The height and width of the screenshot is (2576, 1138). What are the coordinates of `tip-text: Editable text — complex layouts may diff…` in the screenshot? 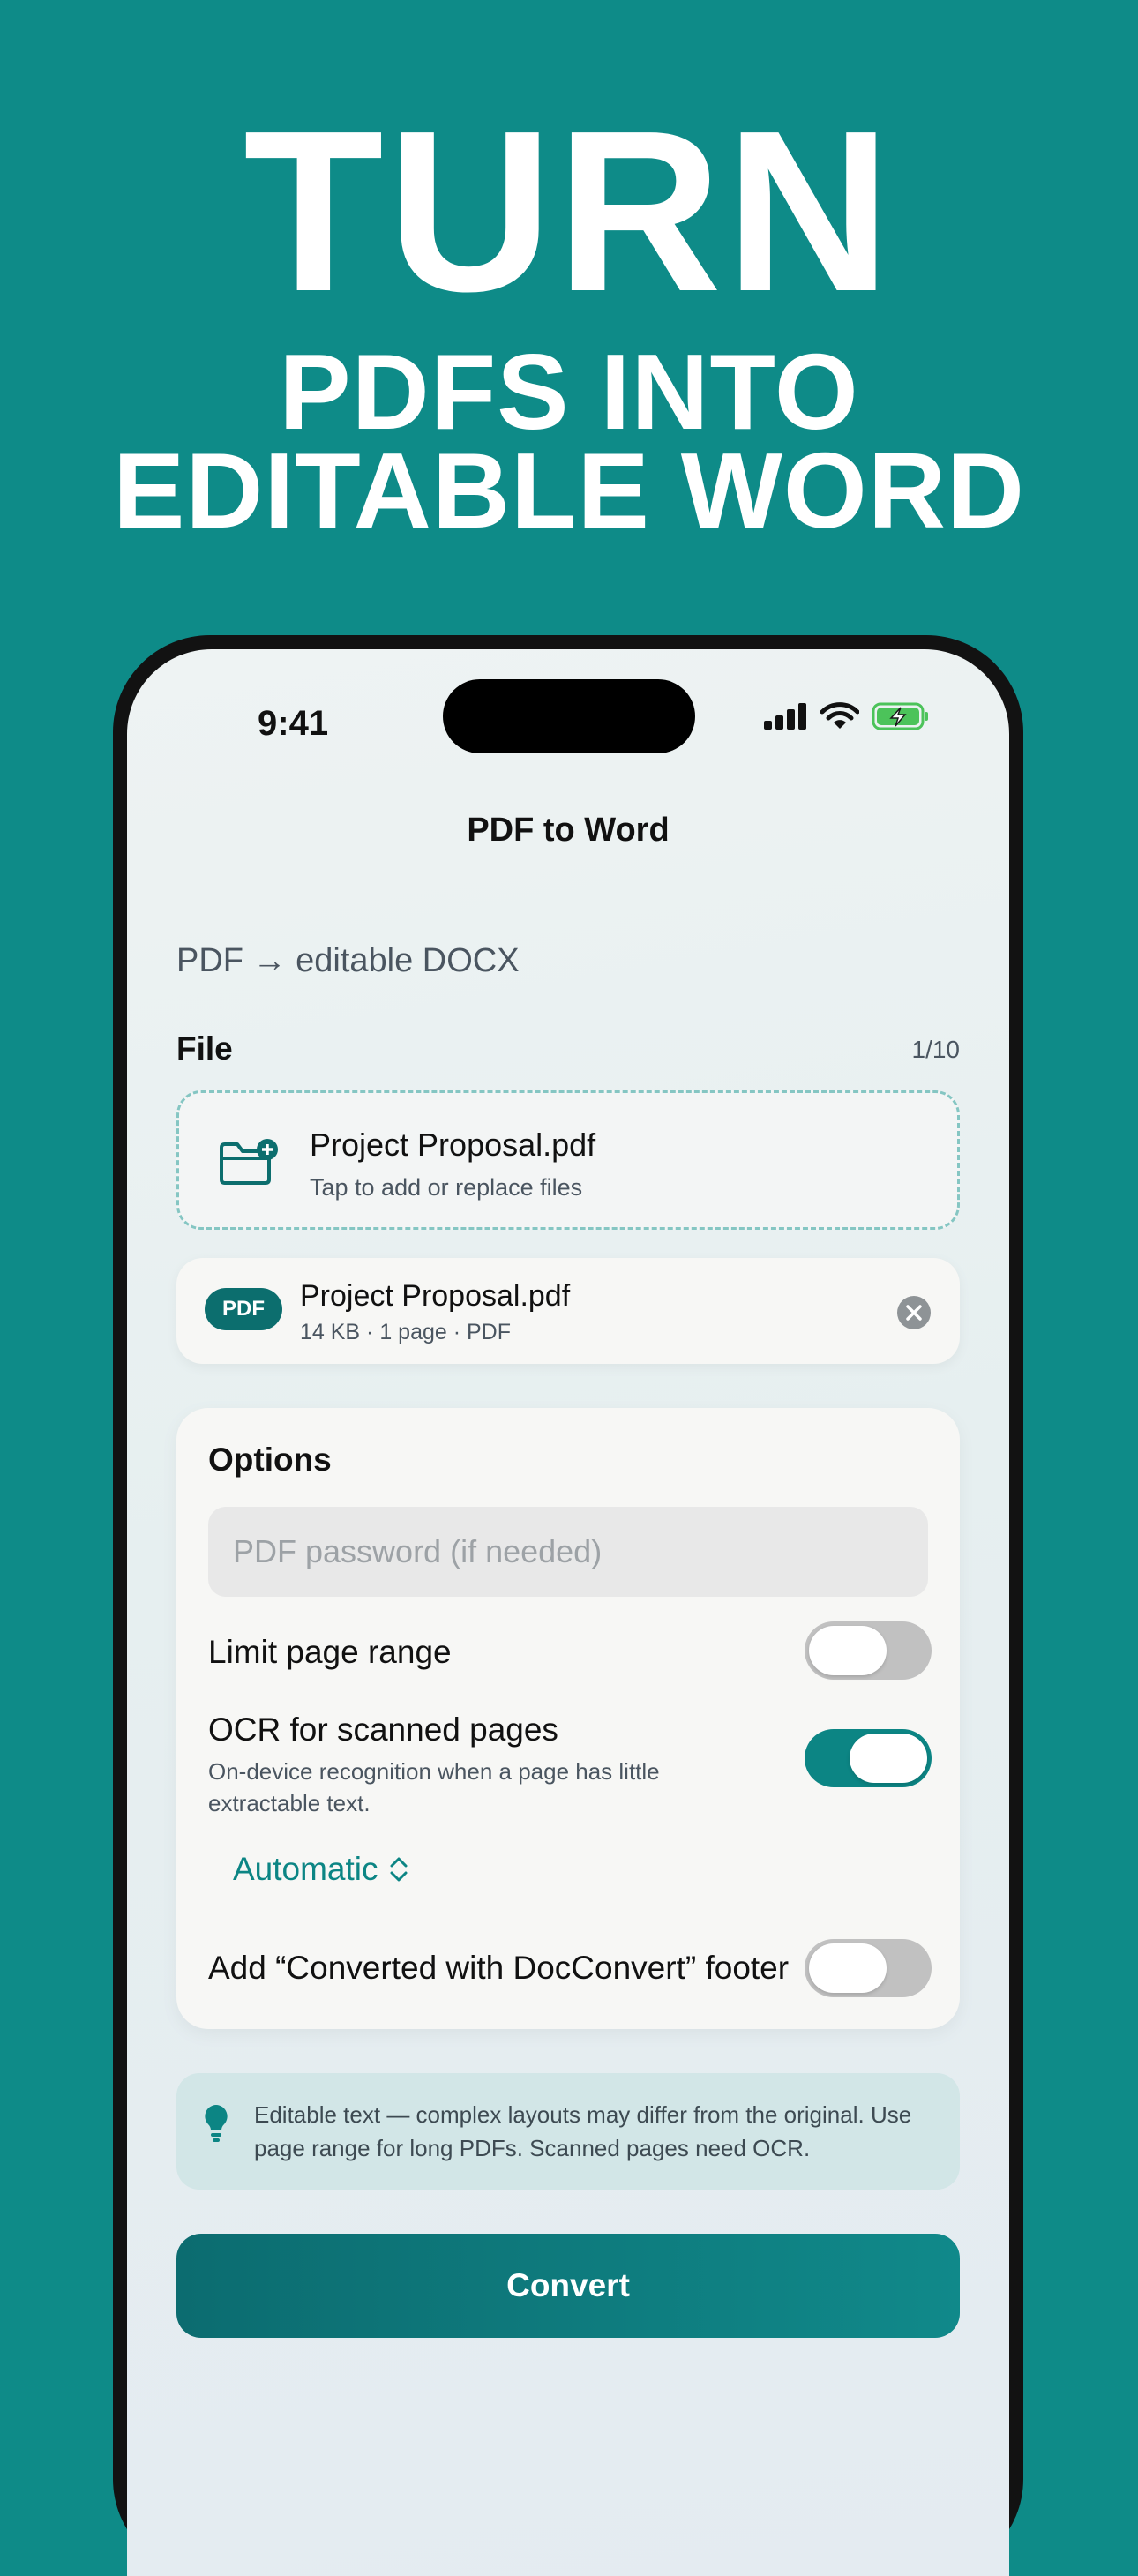 It's located at (583, 2131).